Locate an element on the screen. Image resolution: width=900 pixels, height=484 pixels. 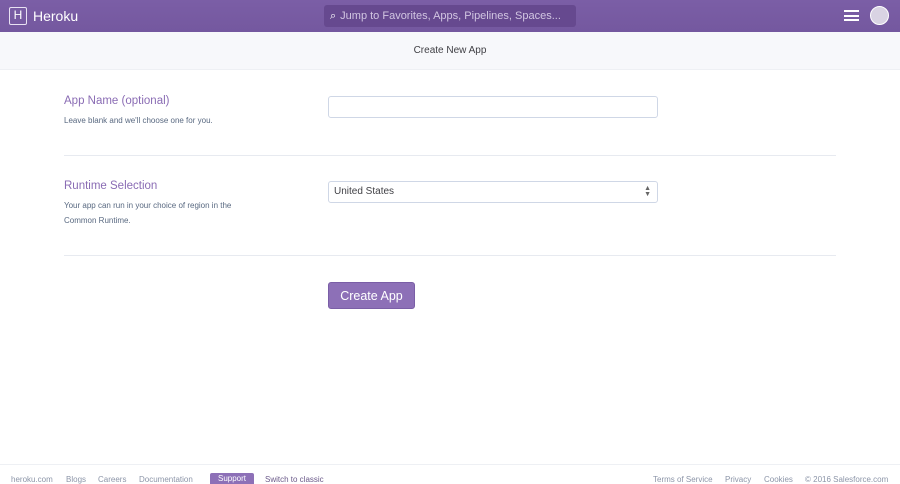
copyright: © 2016 Salesforce.com is located at coordinates (847, 479).